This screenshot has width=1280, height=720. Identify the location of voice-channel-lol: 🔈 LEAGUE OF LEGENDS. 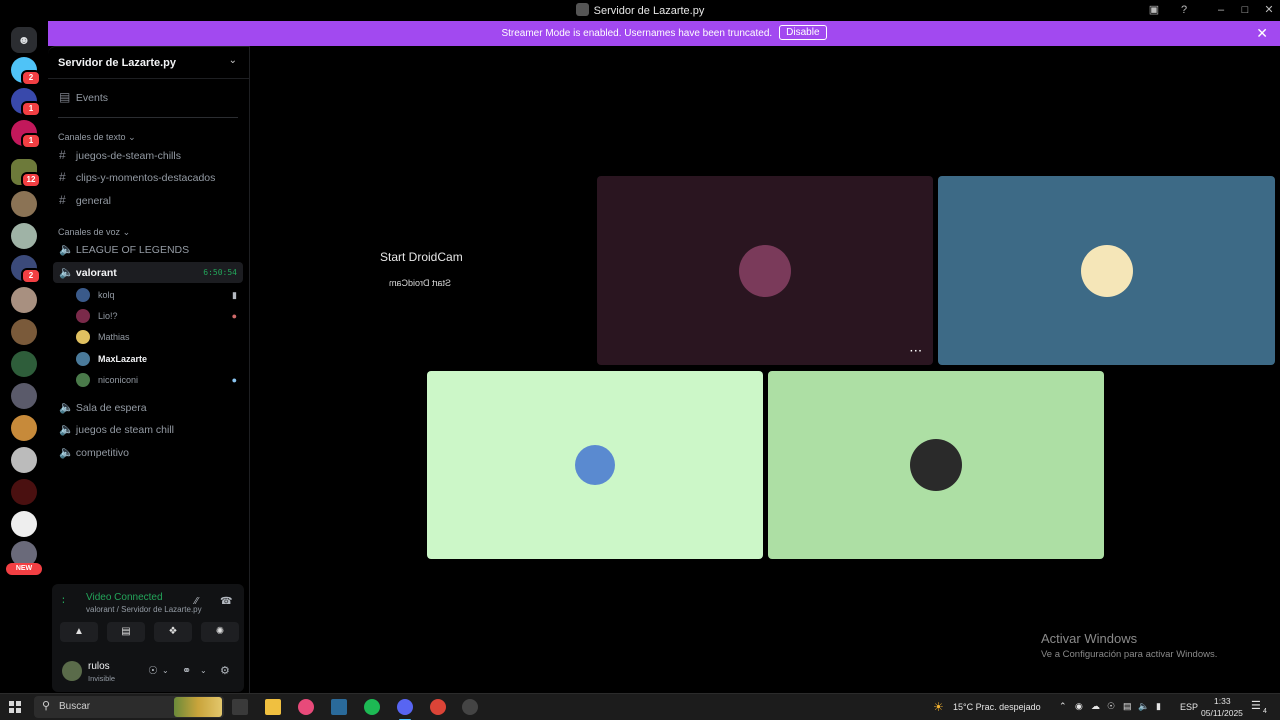
(148, 249).